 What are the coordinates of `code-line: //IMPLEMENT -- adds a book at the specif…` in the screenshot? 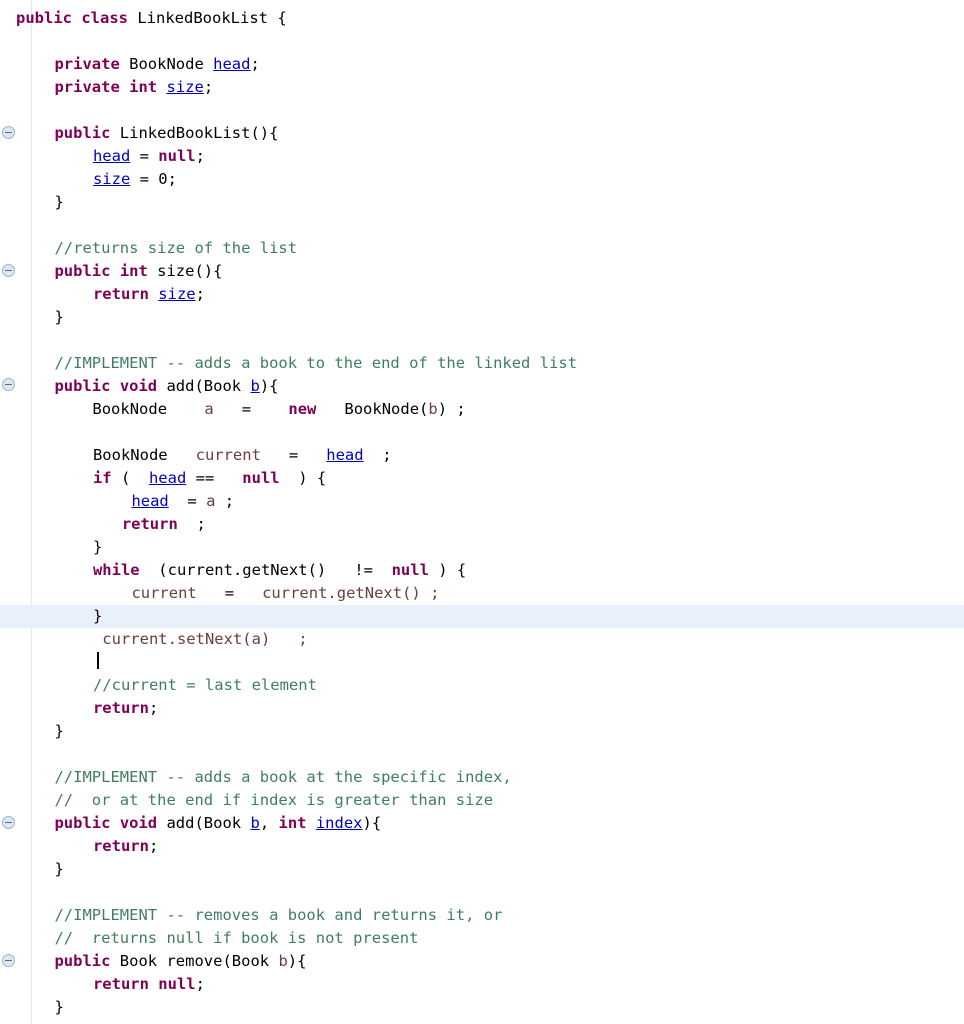 It's located at (482, 777).